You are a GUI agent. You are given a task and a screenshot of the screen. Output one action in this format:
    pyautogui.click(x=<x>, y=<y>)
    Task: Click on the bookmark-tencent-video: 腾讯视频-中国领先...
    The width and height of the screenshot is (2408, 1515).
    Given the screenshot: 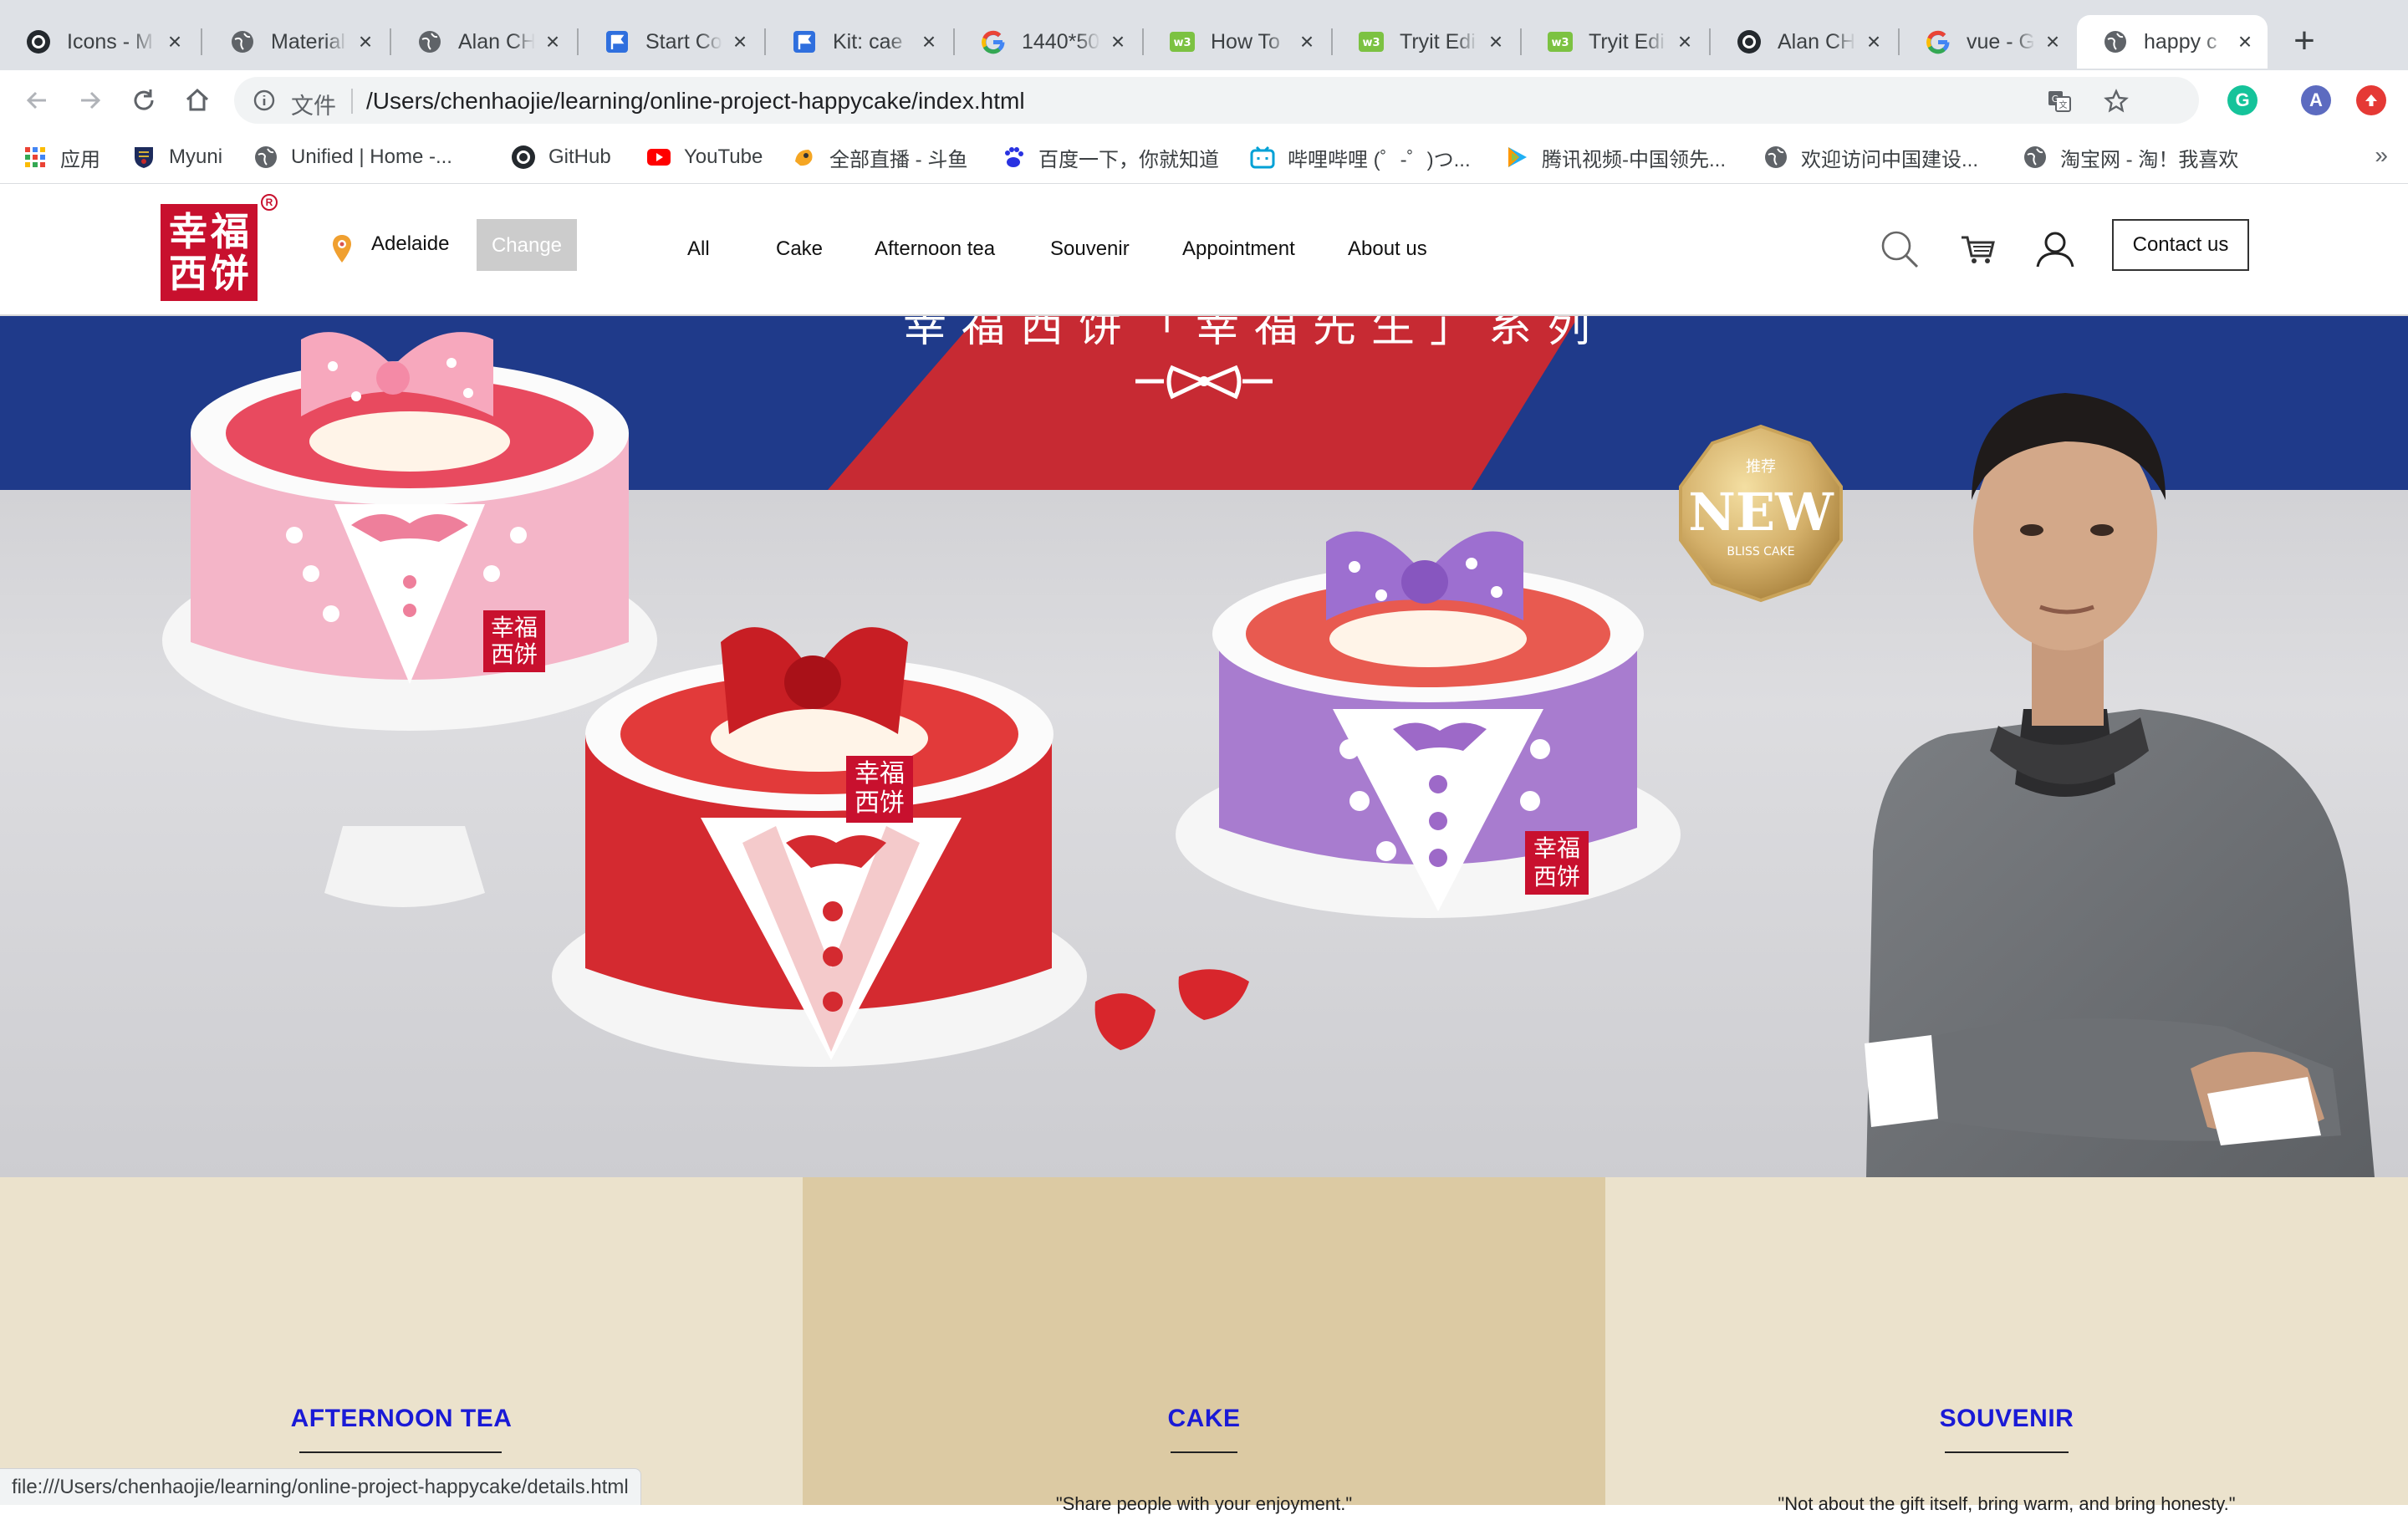 What is the action you would take?
    pyautogui.click(x=1614, y=157)
    